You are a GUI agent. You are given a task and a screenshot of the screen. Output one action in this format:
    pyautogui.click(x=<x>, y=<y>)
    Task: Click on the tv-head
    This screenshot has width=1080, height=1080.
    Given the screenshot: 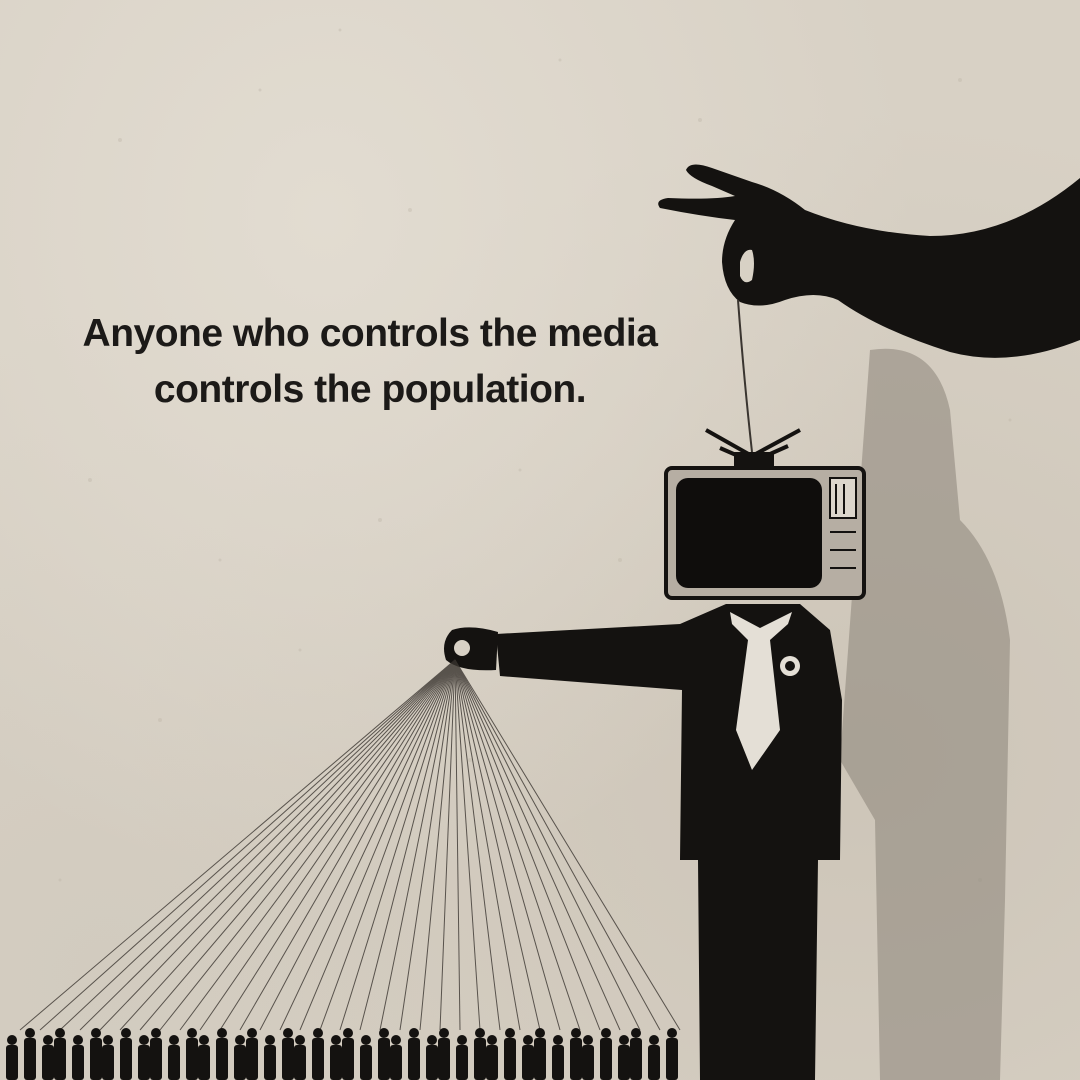 What is the action you would take?
    pyautogui.click(x=765, y=514)
    